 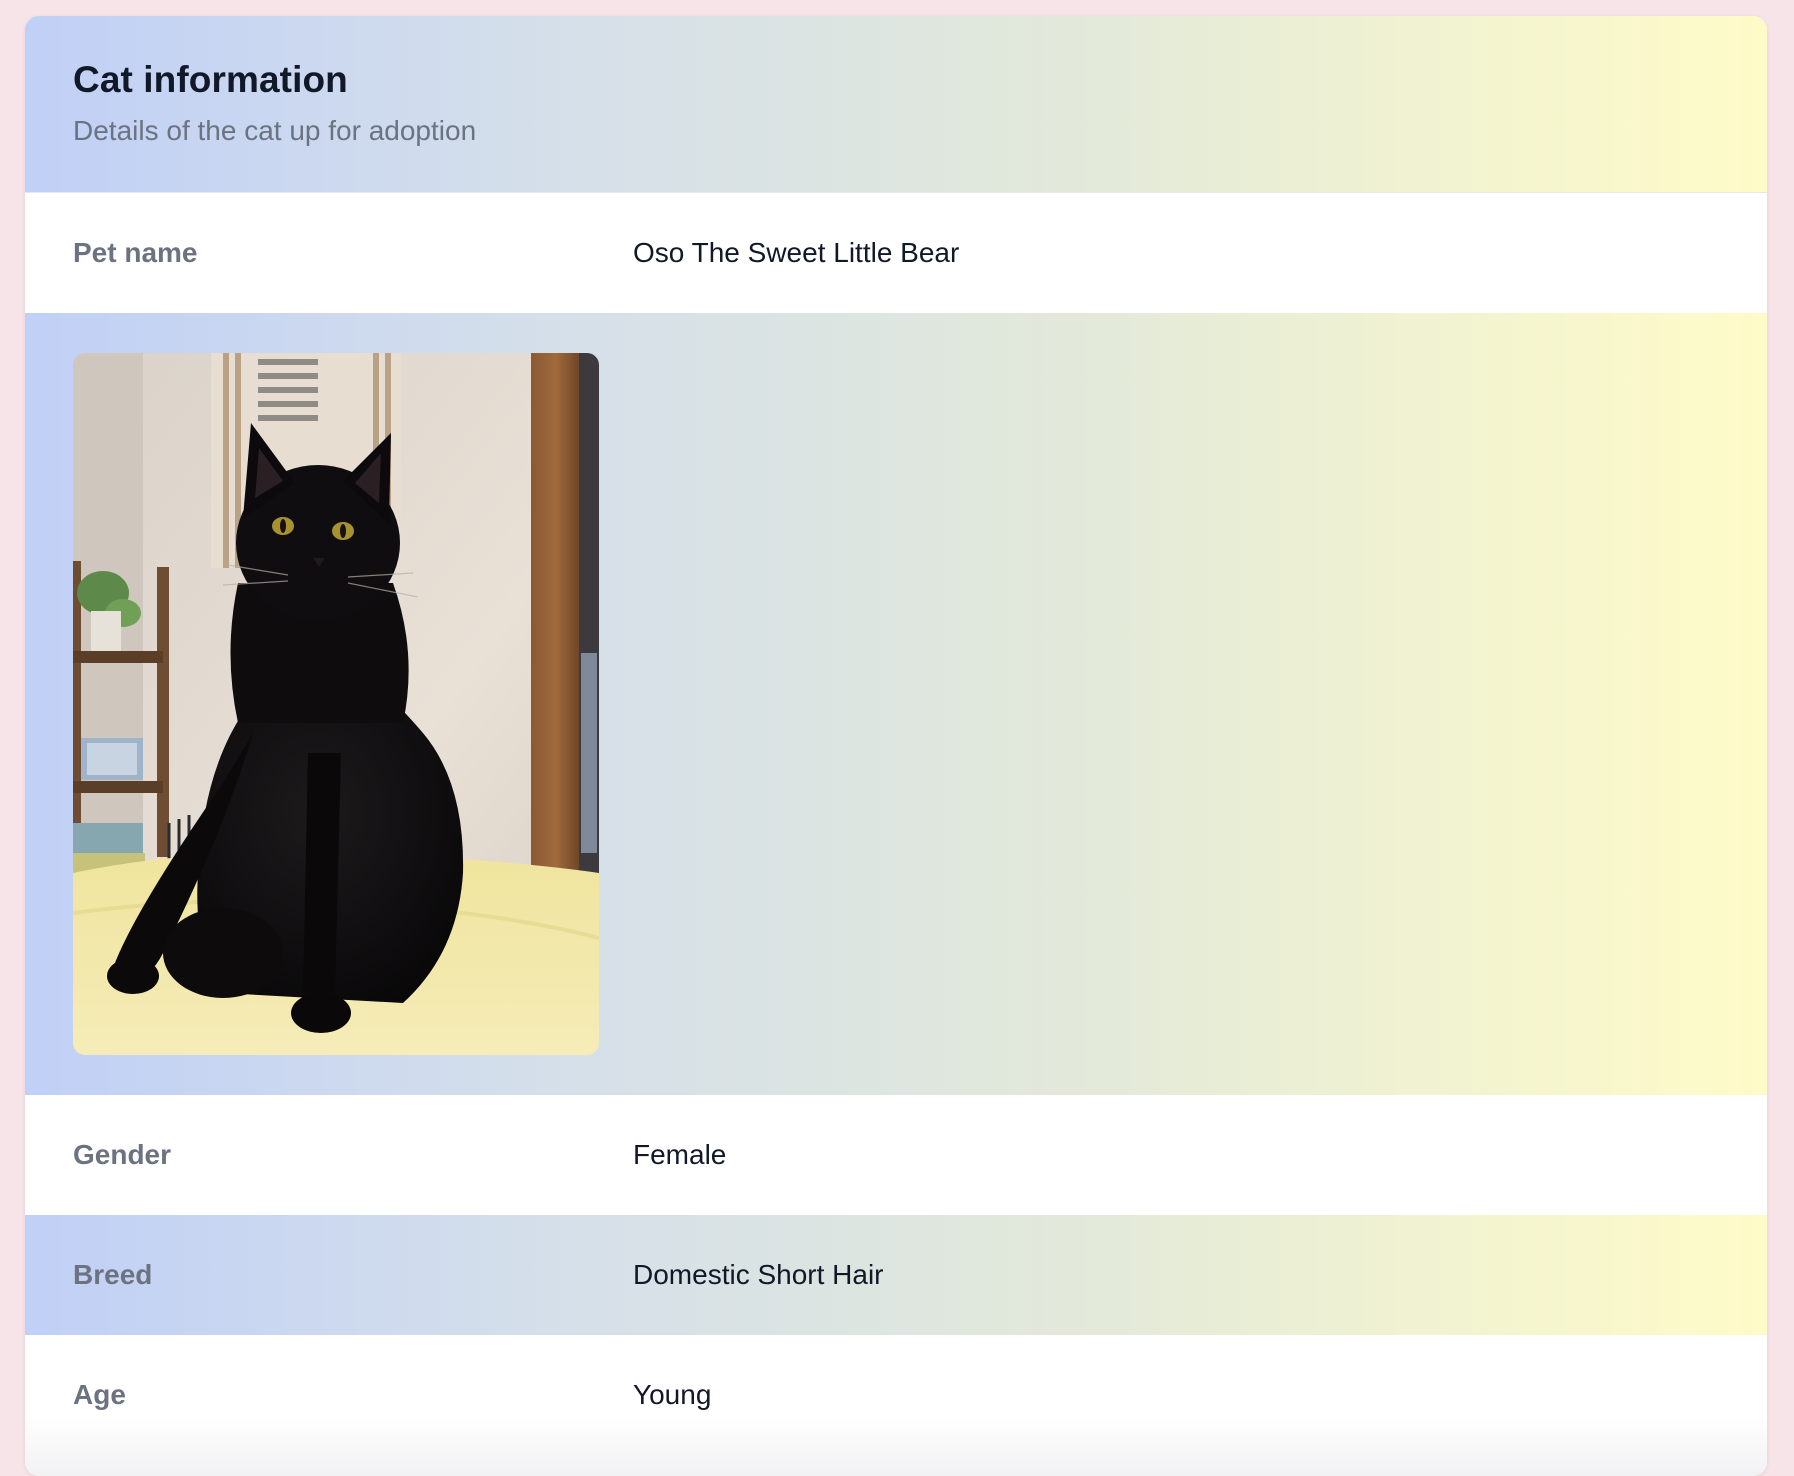 I want to click on age-value: Young, so click(x=672, y=1394).